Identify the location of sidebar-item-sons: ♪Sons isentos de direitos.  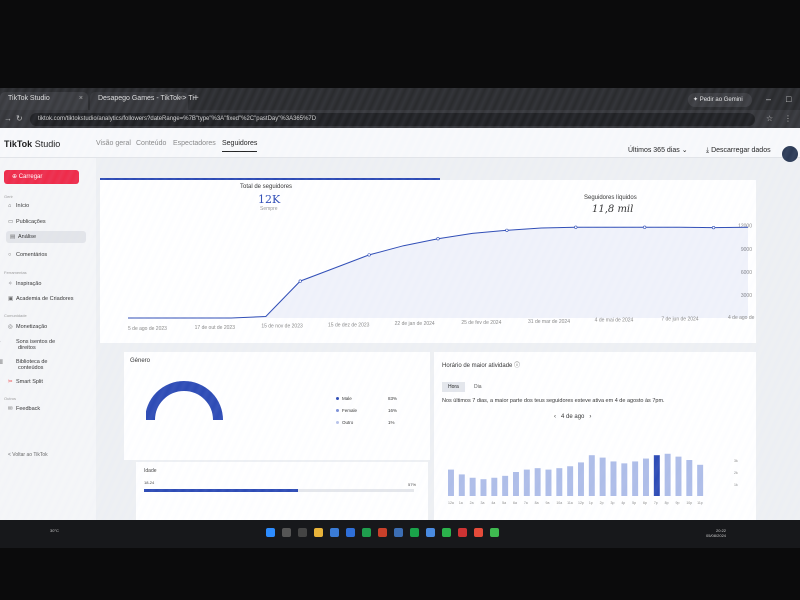
(34, 345).